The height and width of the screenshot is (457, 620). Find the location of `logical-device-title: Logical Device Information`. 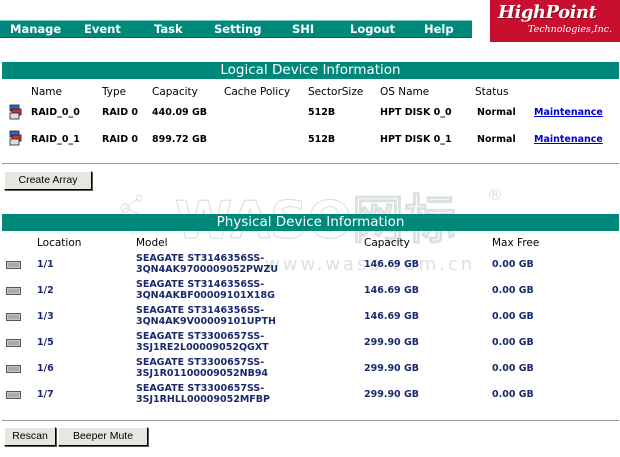

logical-device-title: Logical Device Information is located at coordinates (310, 70).